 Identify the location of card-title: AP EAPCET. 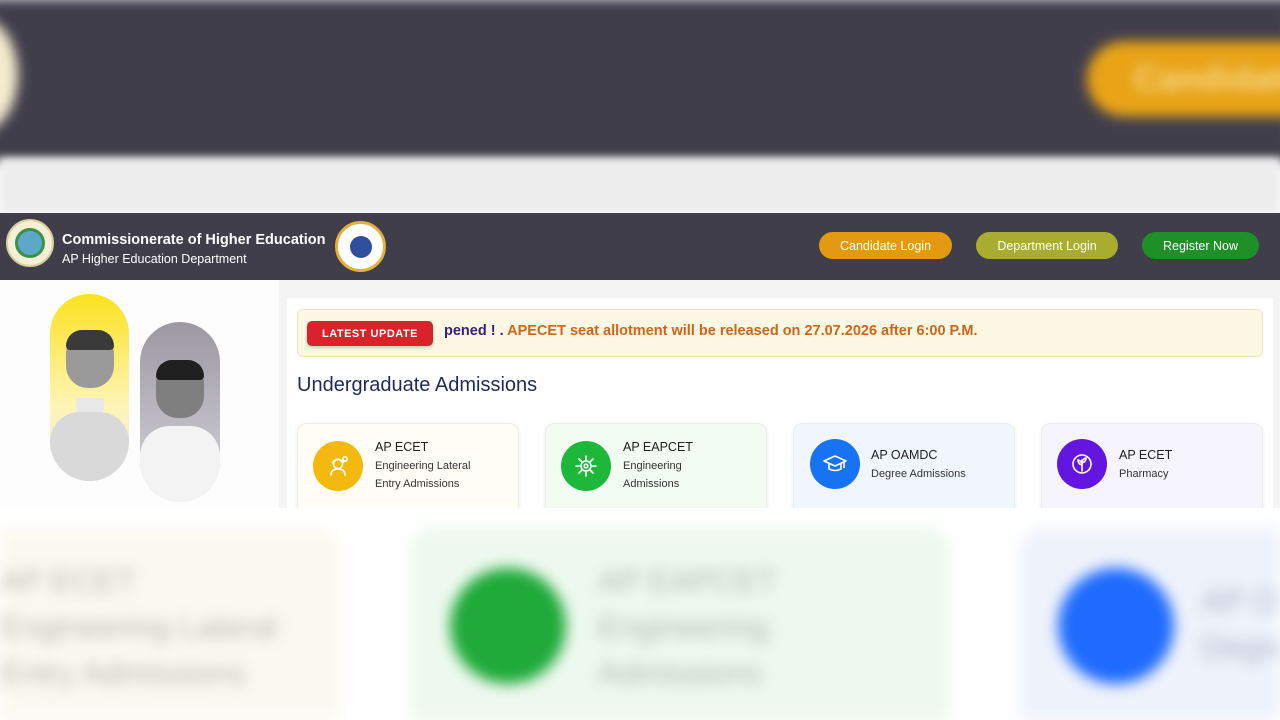
(658, 447).